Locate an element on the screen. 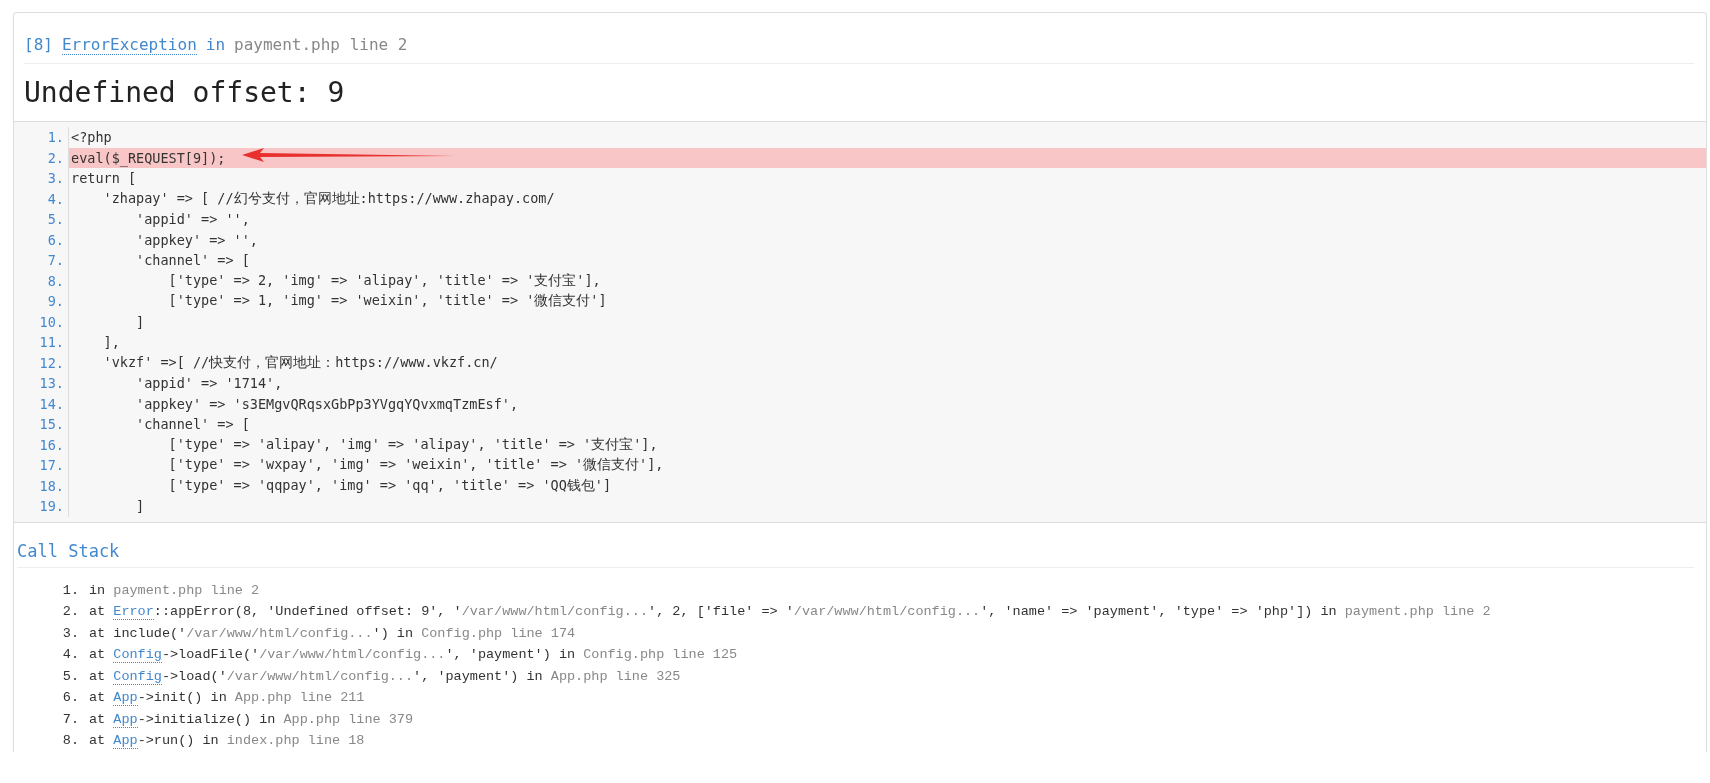 The width and height of the screenshot is (1710, 783). code-line: ['type' => 'wxpay', 'img' => 'weixin', 'title' => '微信支付'], is located at coordinates (416, 465).